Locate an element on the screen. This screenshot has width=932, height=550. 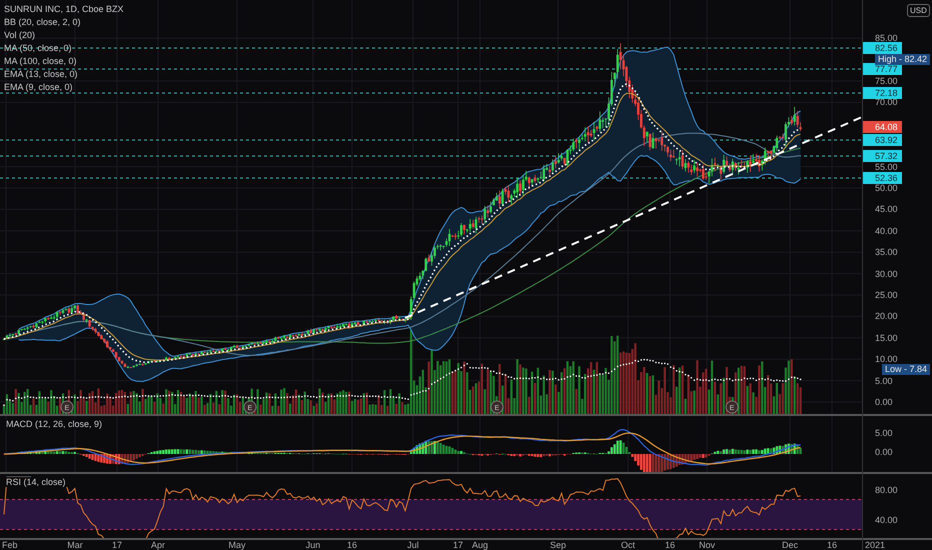
price-tick: 75.00 is located at coordinates (886, 81).